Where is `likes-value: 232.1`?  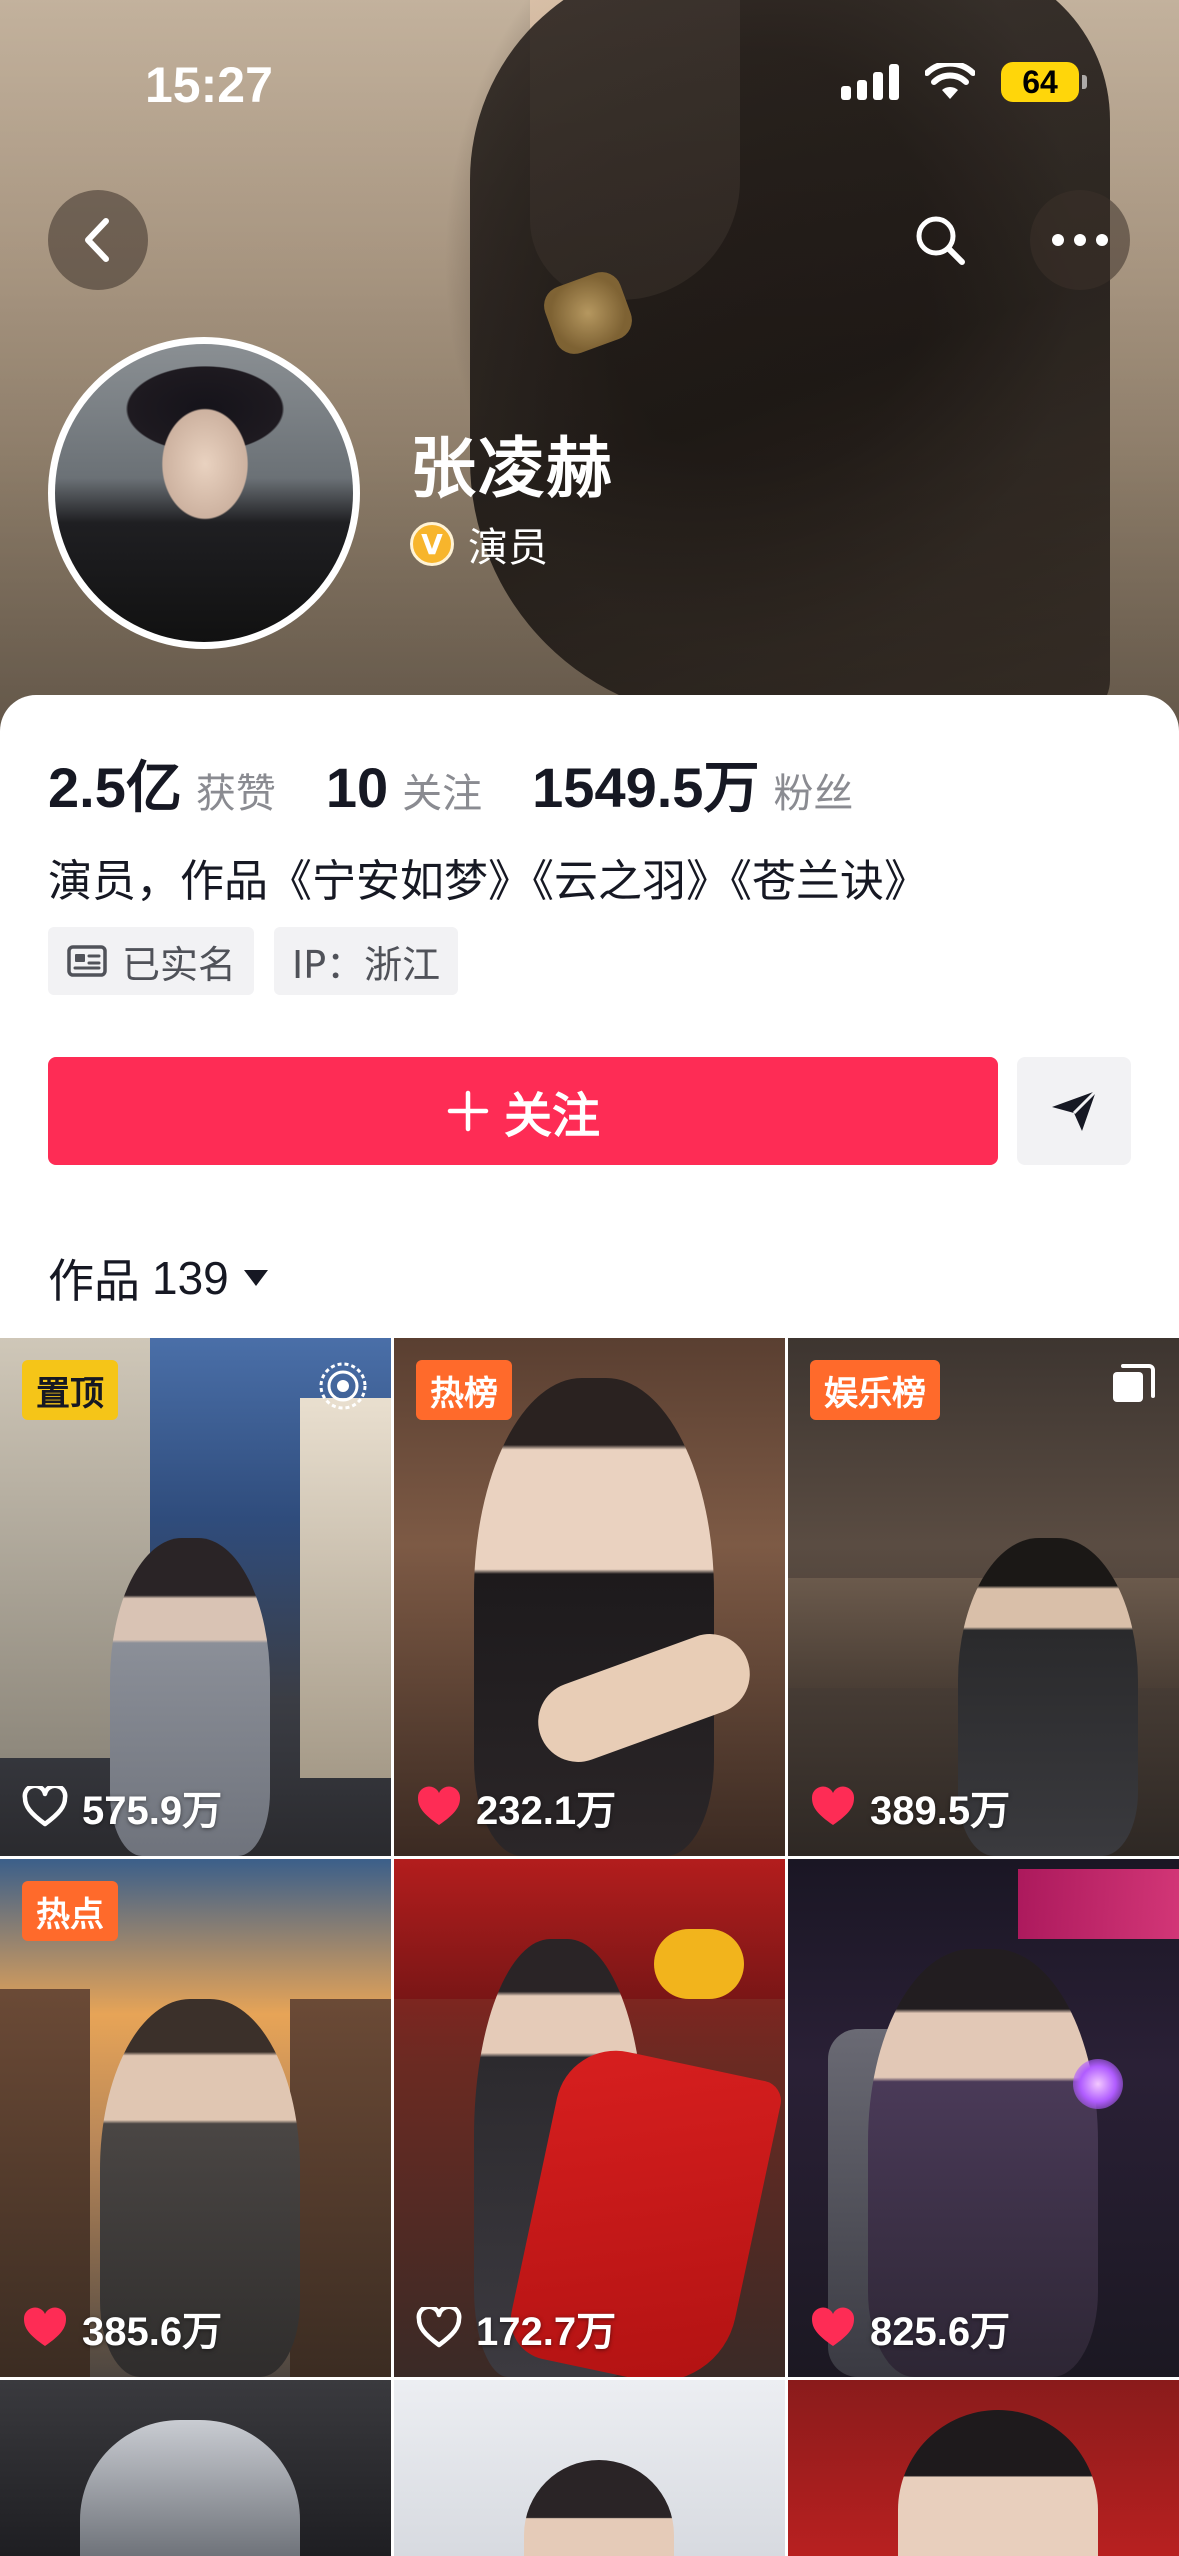
likes-value: 232.1 is located at coordinates (526, 1811).